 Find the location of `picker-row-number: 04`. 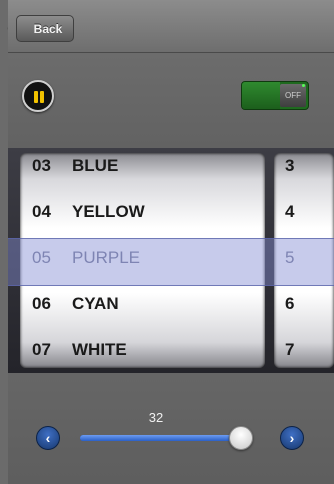

picker-row-number: 04 is located at coordinates (41, 211).